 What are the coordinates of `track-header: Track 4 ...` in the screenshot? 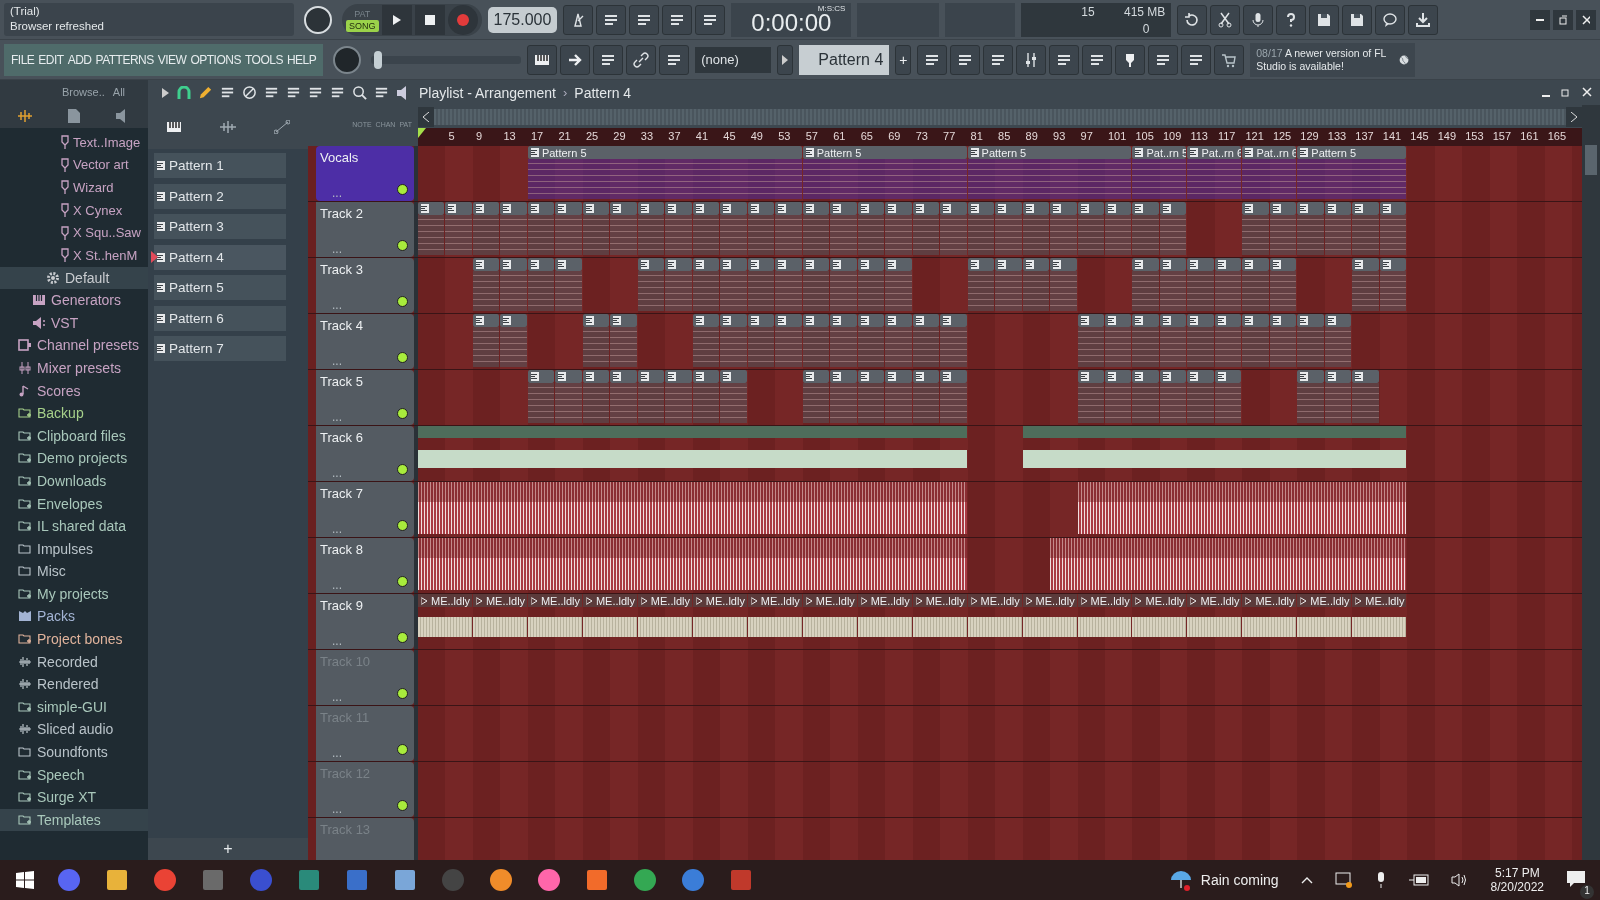 It's located at (365, 341).